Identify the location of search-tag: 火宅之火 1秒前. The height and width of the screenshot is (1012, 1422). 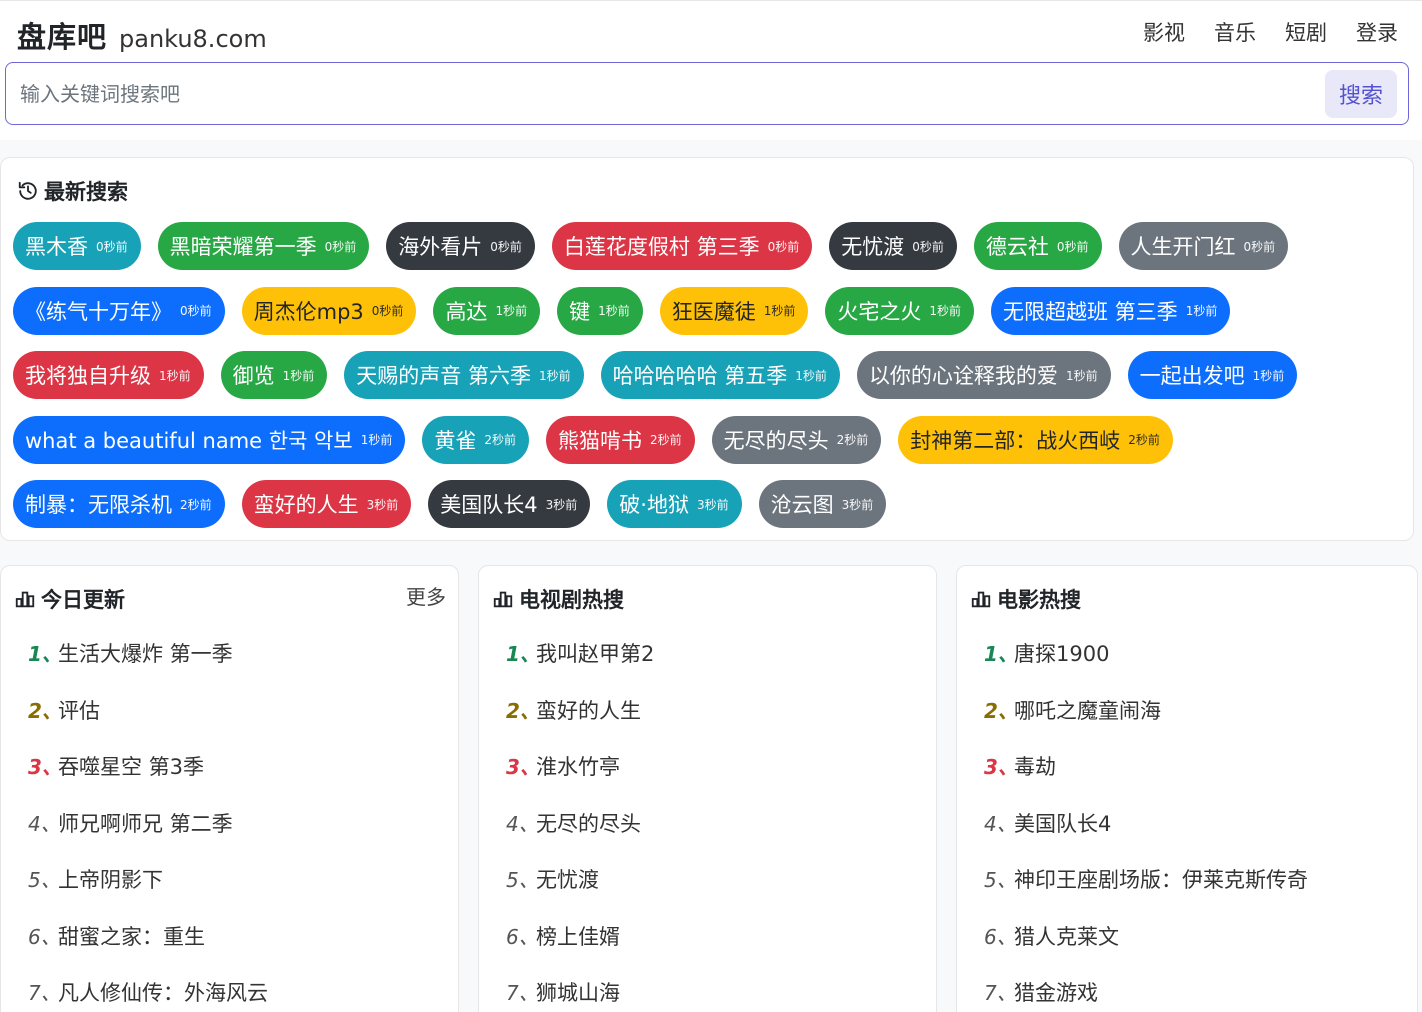
(899, 310).